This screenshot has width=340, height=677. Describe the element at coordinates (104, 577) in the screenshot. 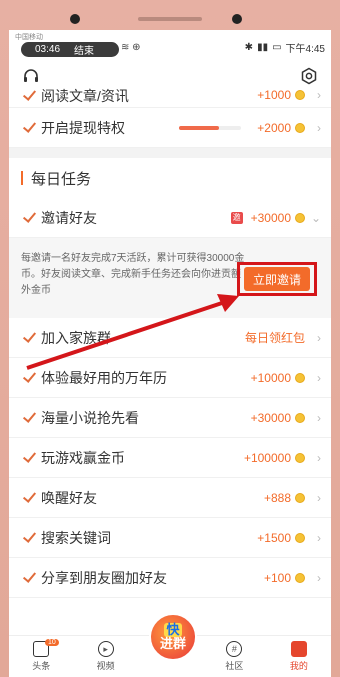

I see `task-label: 分享到朋友圈加好友` at that location.